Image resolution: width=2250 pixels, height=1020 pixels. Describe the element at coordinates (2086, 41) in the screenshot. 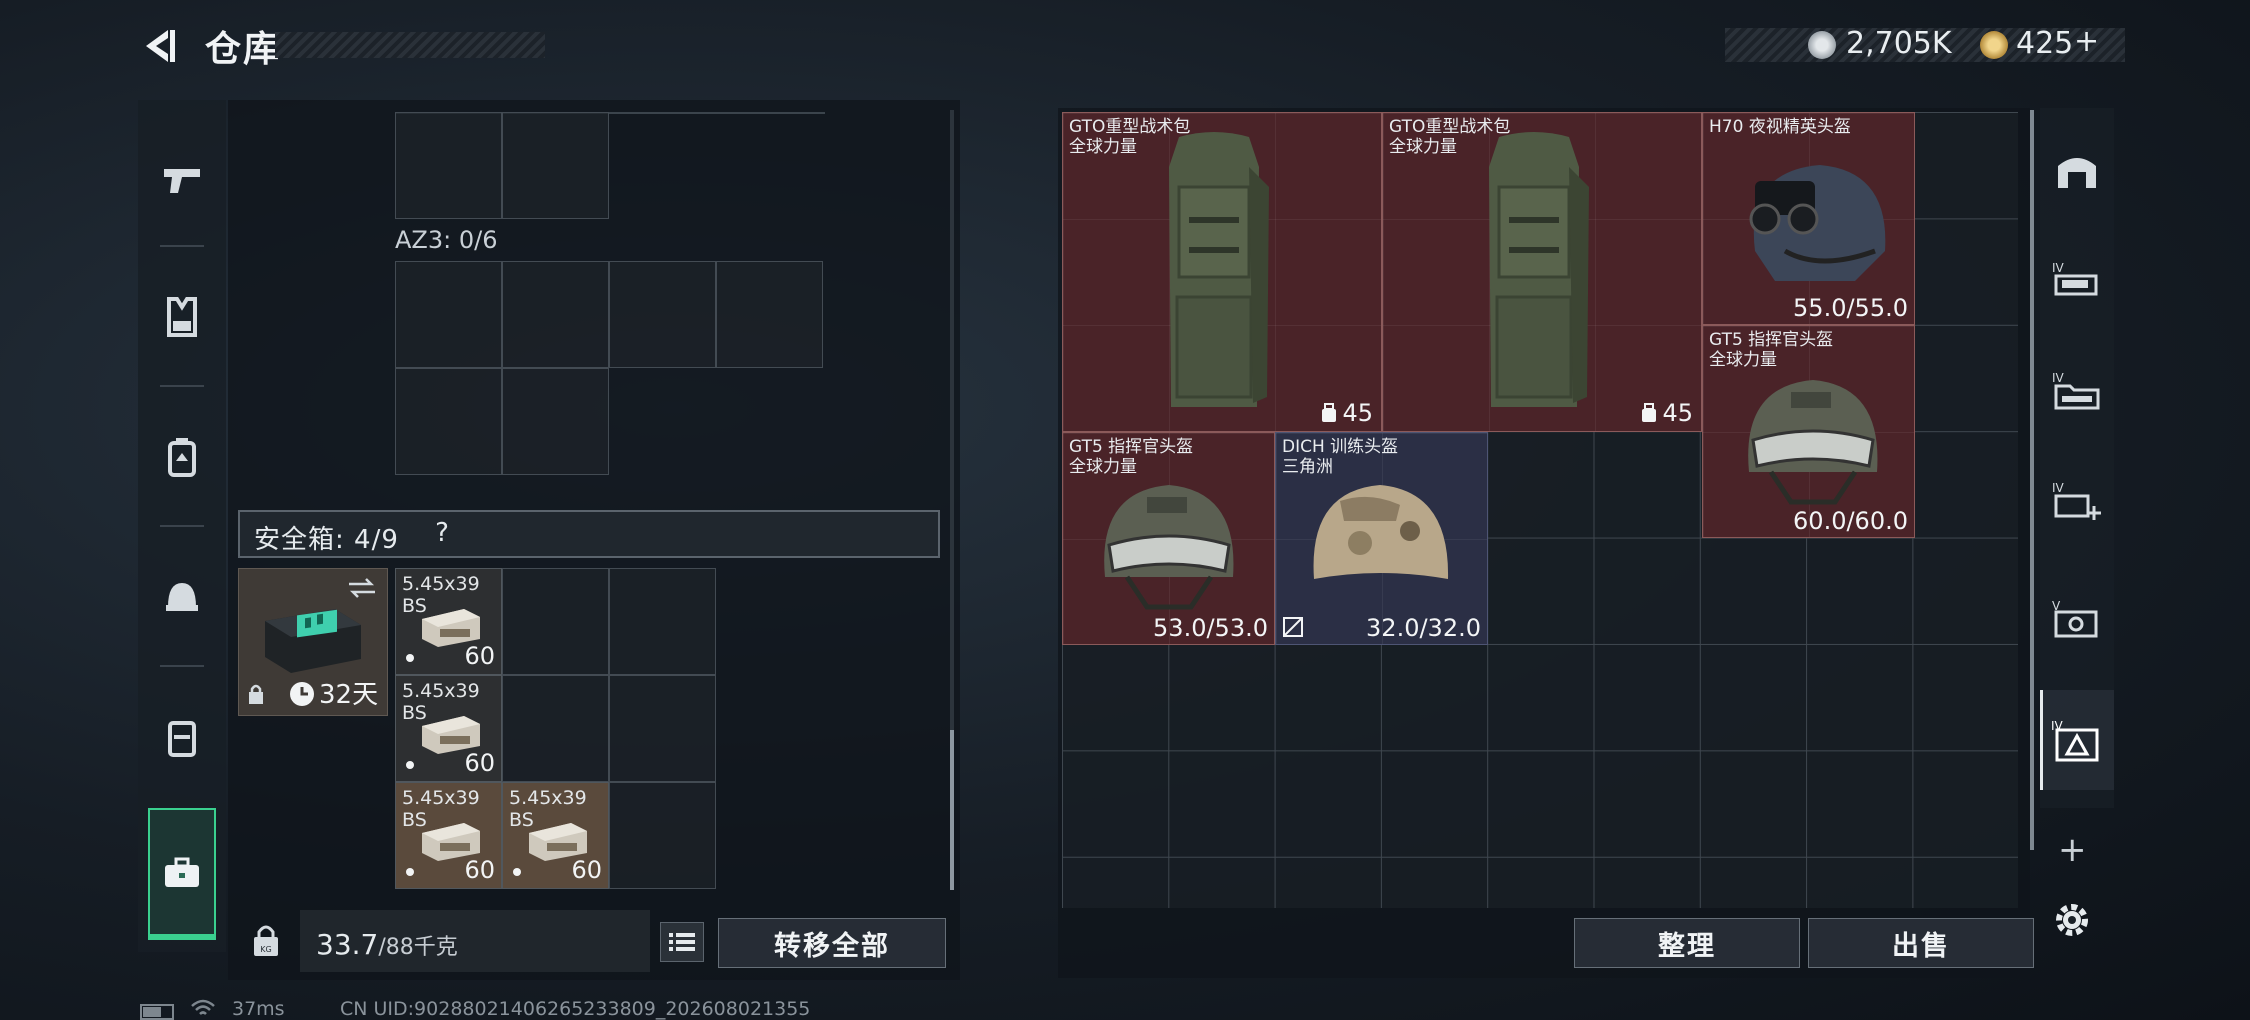

I see `add-currency-button: +` at that location.